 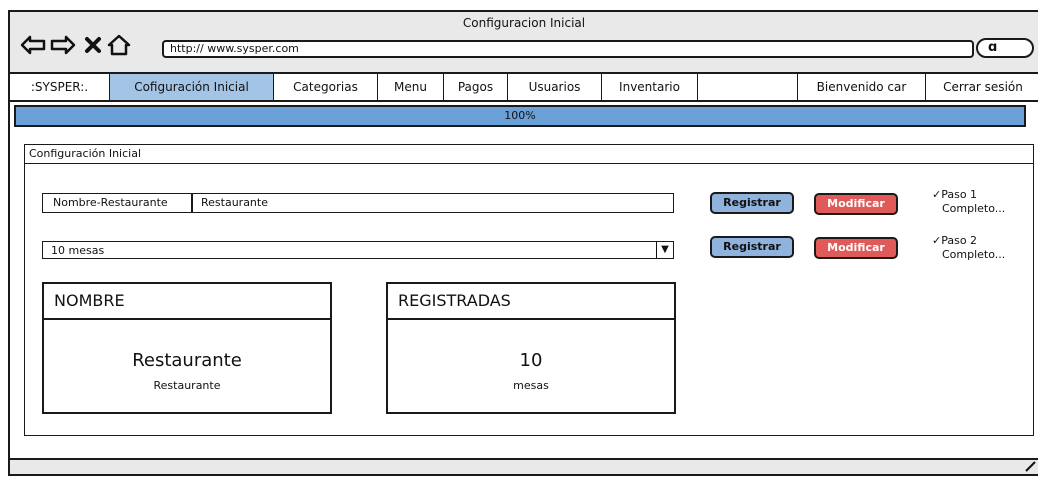 I want to click on forward-icon, so click(x=63, y=45).